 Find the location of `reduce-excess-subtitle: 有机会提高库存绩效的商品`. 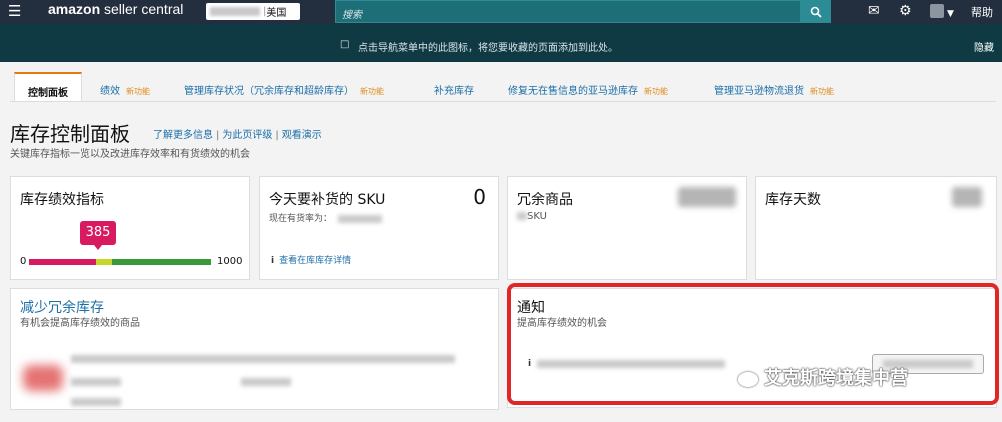

reduce-excess-subtitle: 有机会提高库存绩效的商品 is located at coordinates (80, 323).